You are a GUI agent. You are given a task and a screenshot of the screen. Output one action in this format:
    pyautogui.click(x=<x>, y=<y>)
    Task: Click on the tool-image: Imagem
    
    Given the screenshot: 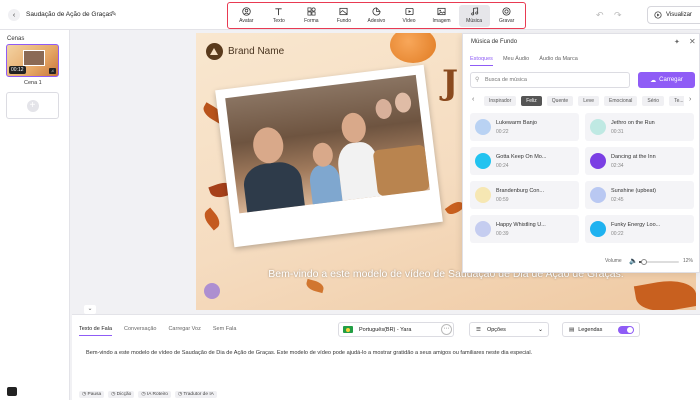 What is the action you would take?
    pyautogui.click(x=441, y=16)
    